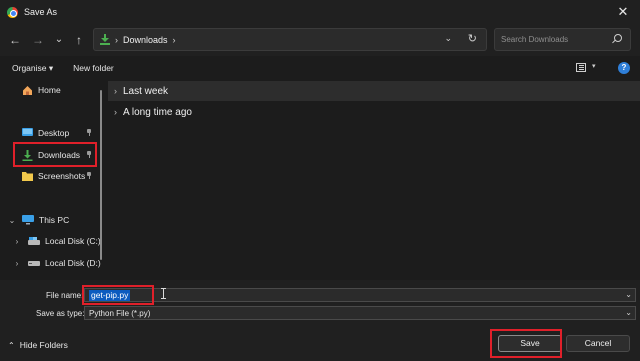  Describe the element at coordinates (32, 68) in the screenshot. I see `organise-button: Organise ▾` at that location.